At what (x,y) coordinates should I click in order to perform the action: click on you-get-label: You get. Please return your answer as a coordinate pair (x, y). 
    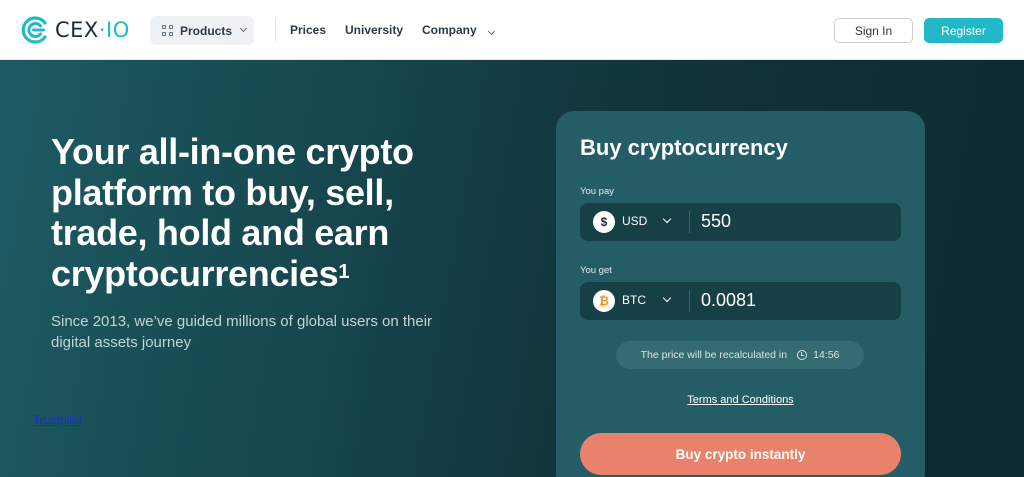
    Looking at the image, I should click on (596, 270).